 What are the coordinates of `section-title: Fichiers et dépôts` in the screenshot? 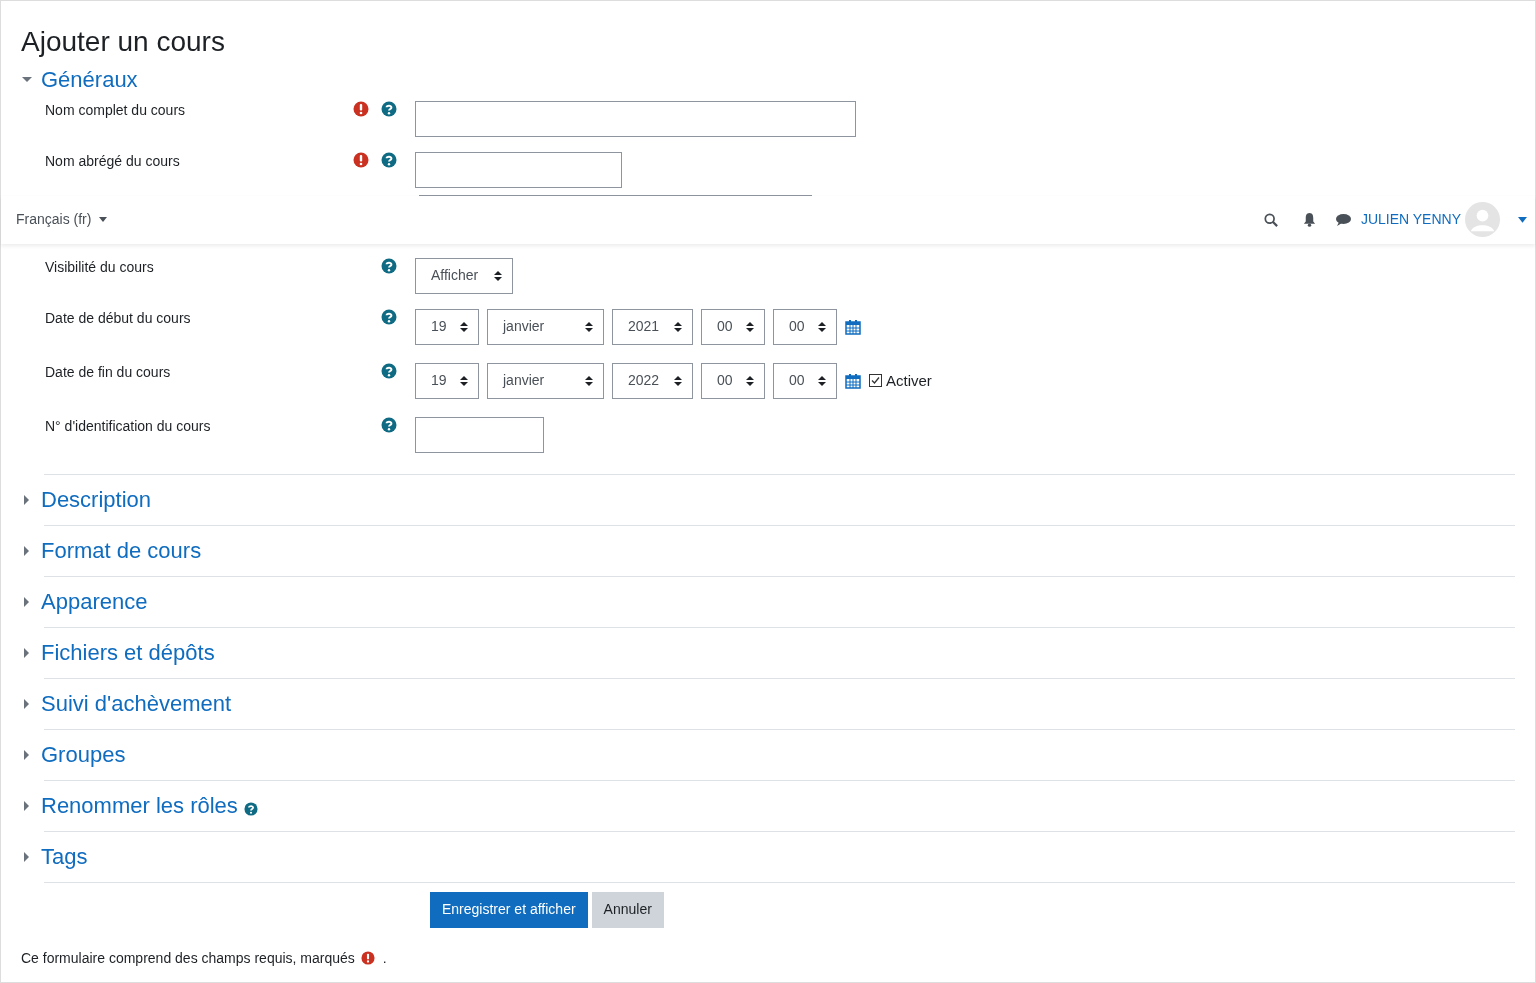 It's located at (128, 653).